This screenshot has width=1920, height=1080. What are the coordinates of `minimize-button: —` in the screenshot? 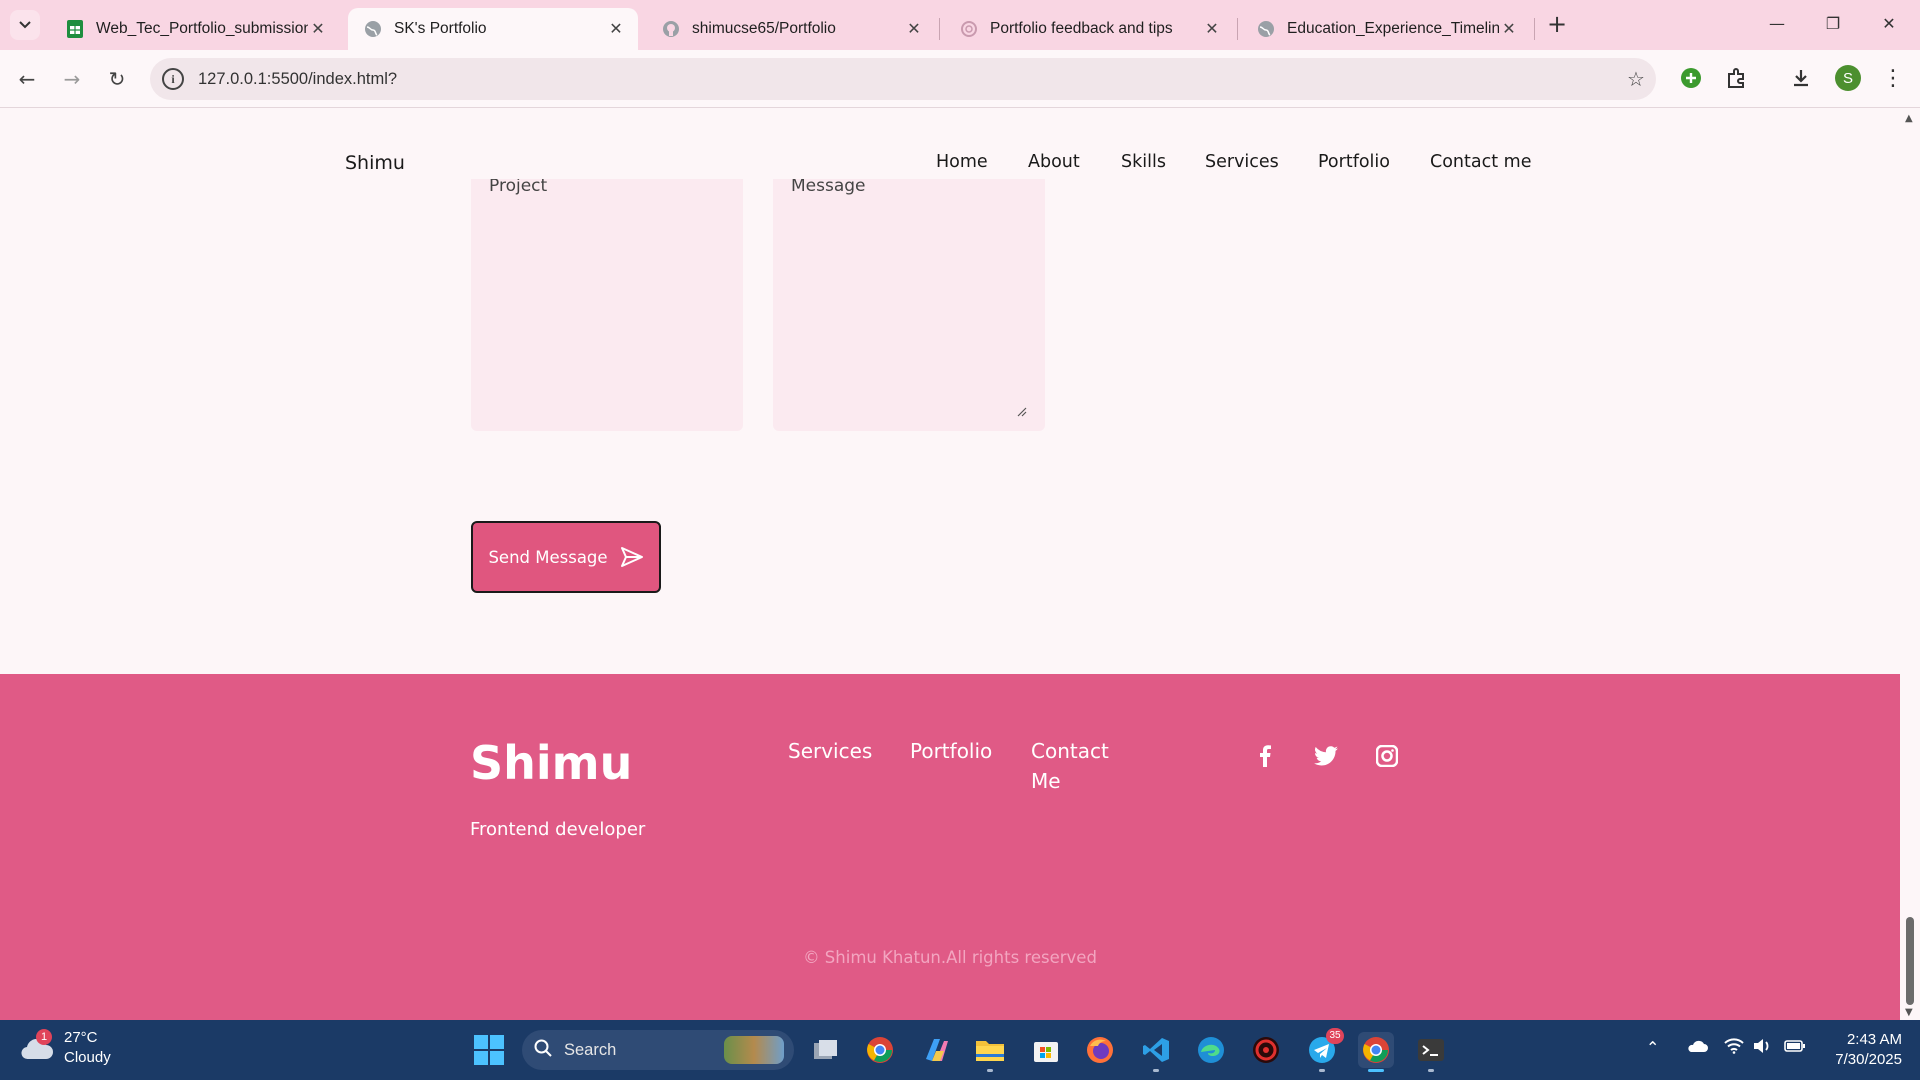 It's located at (1777, 24).